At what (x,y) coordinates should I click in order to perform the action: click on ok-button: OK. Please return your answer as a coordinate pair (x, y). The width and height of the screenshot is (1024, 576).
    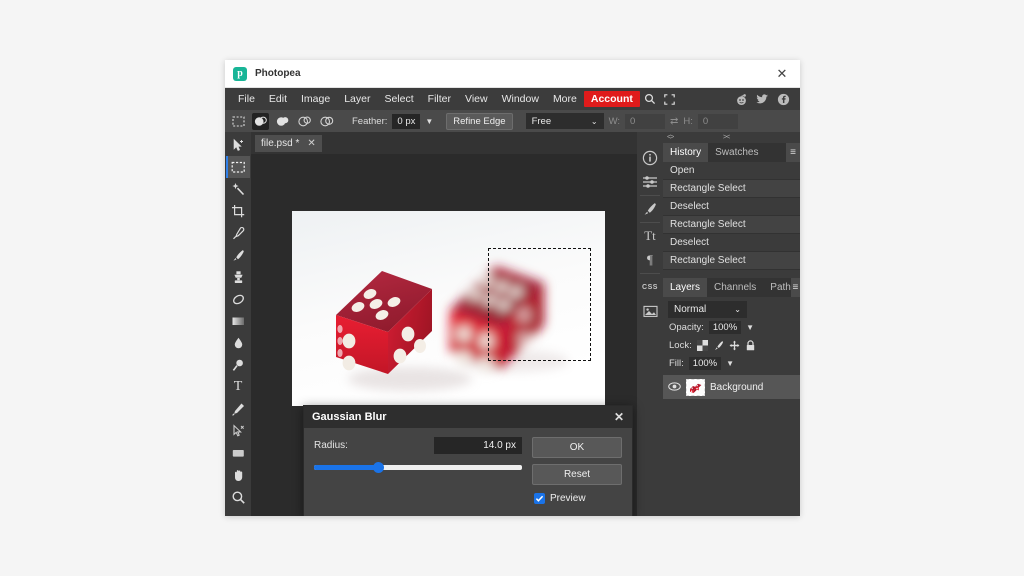
    Looking at the image, I should click on (577, 447).